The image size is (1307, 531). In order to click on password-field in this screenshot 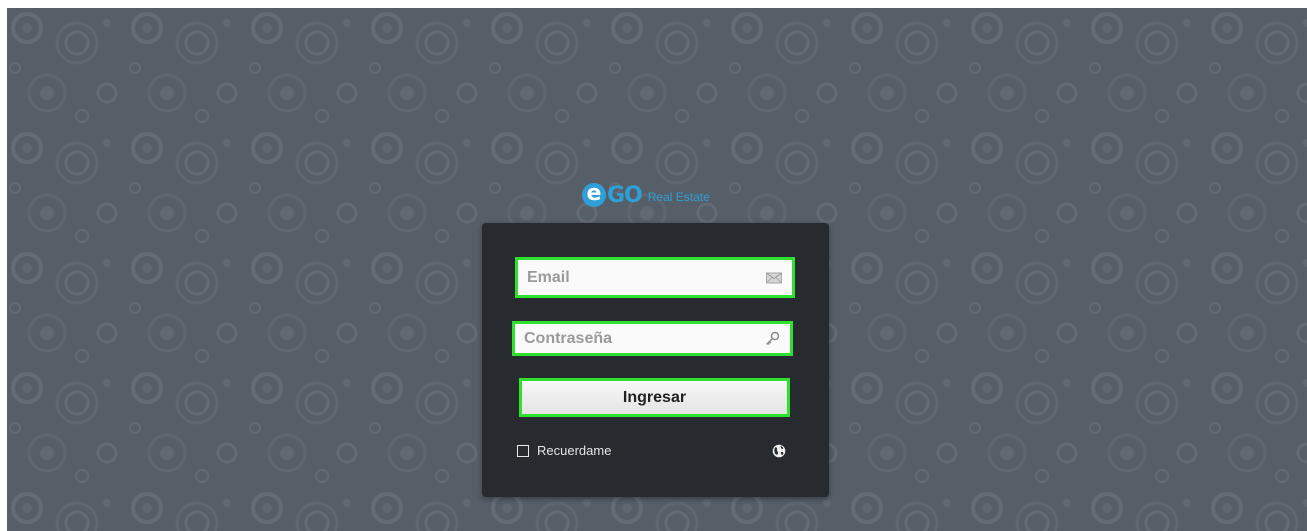, I will do `click(652, 338)`.